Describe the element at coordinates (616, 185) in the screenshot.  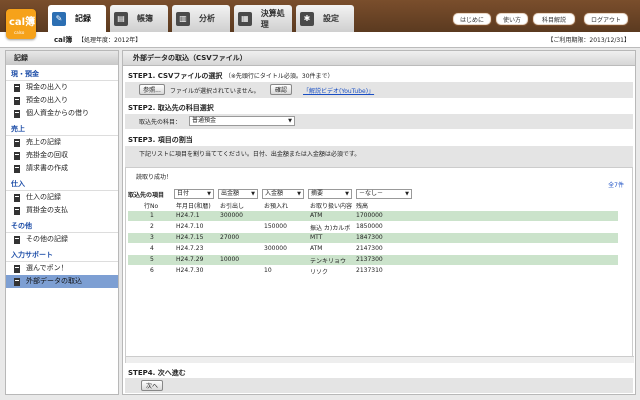
I see `record-count: 全7件` at that location.